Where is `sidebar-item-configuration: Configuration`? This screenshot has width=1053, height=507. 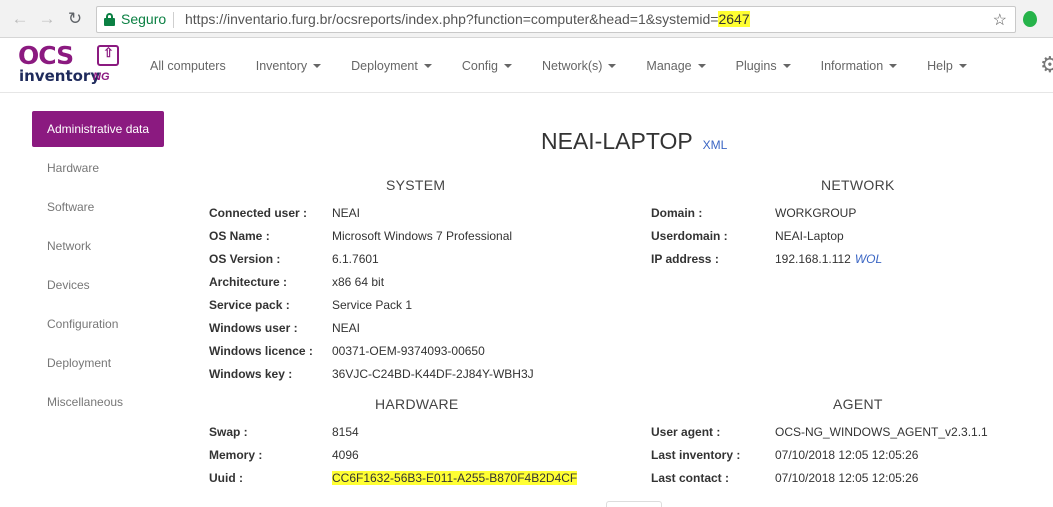
sidebar-item-configuration: Configuration is located at coordinates (98, 325).